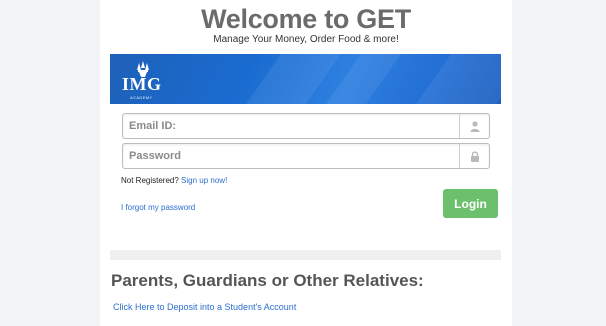 This screenshot has height=326, width=606. What do you see at coordinates (306, 19) in the screenshot?
I see `page-title: Welcome to GET` at bounding box center [306, 19].